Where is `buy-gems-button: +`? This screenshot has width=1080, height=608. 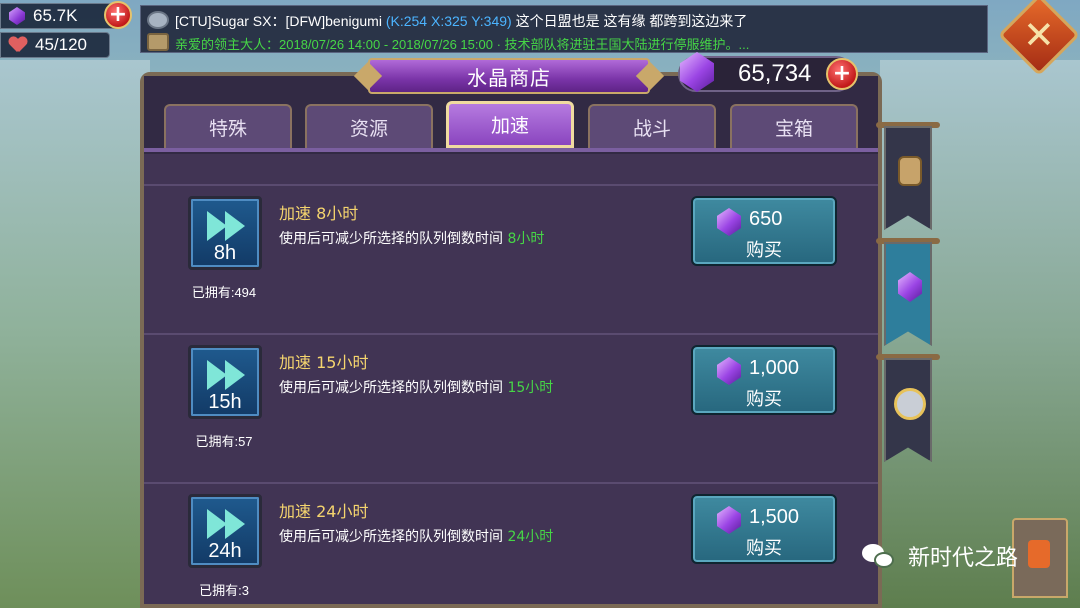 buy-gems-button: + is located at coordinates (842, 74).